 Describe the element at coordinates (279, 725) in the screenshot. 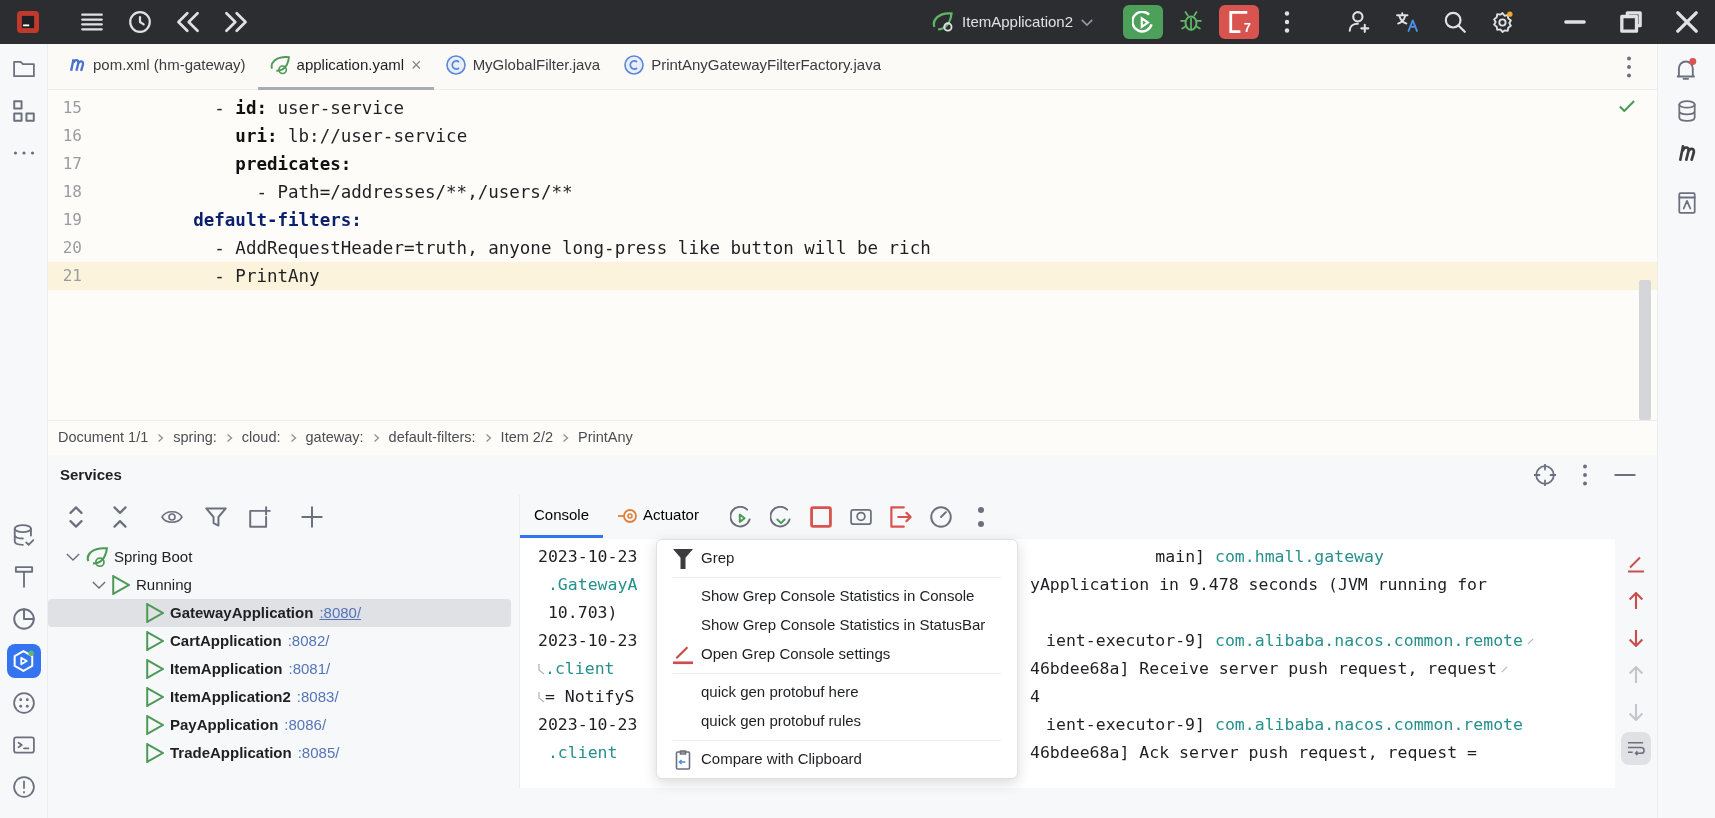

I see `tree-item: PayApplication :8086/` at that location.